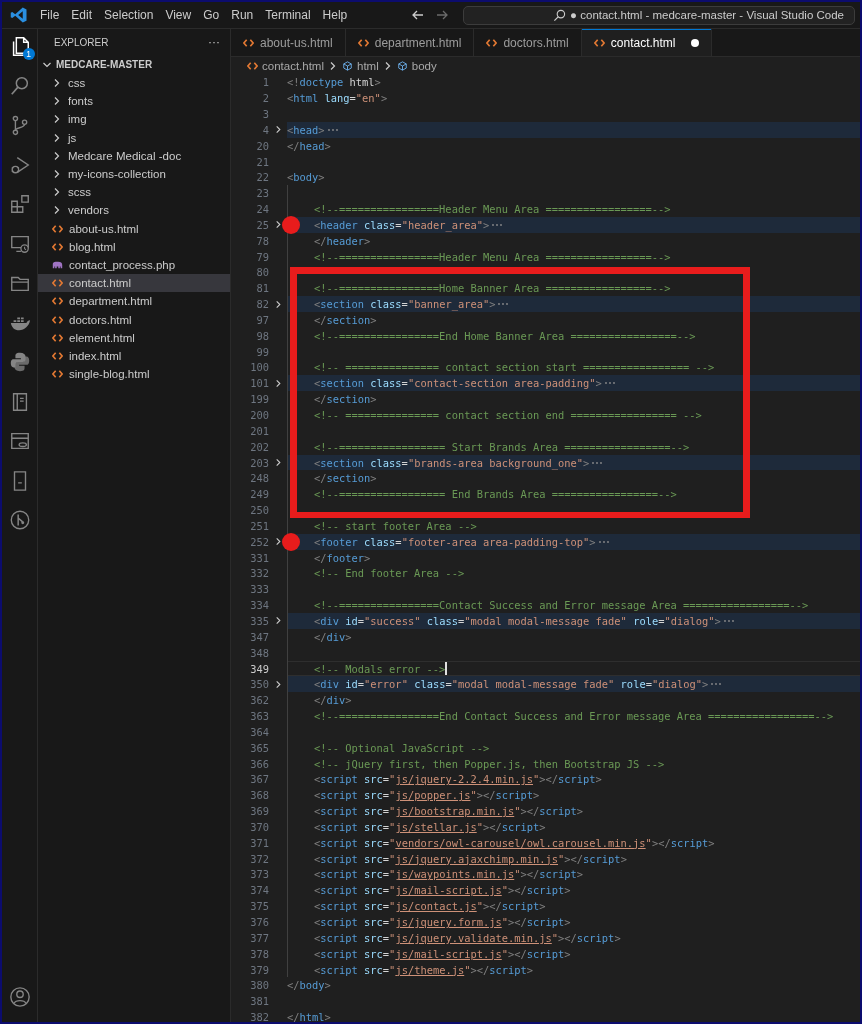 The height and width of the screenshot is (1024, 862). I want to click on code-line: <script src="js/bootstrap.min.js"></script>, so click(449, 811).